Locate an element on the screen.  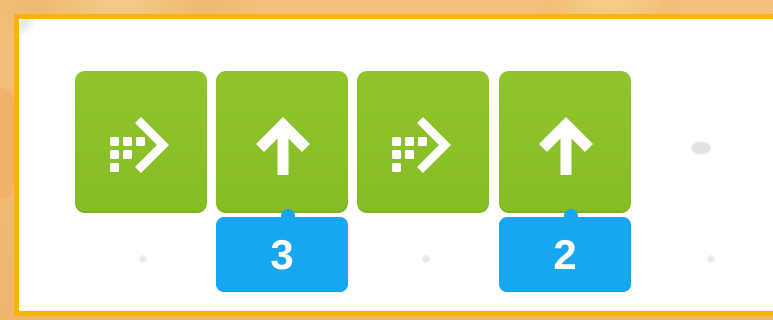
repeat-count-badge: 3 is located at coordinates (282, 254).